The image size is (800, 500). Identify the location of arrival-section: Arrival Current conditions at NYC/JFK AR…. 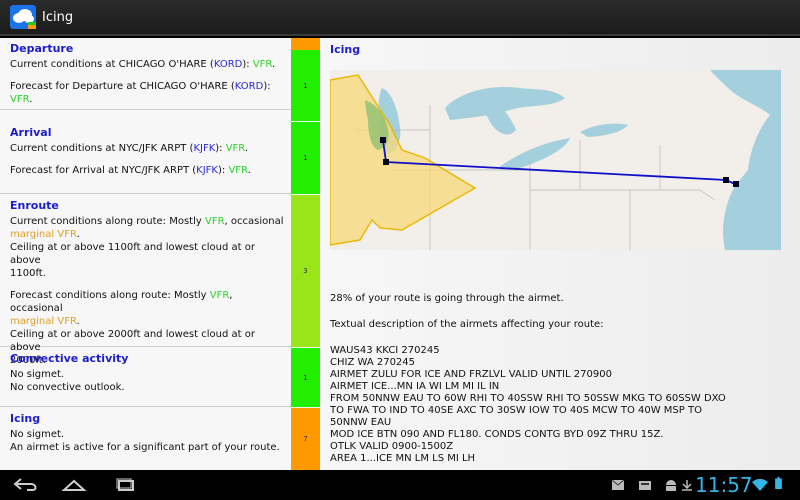
(145, 158).